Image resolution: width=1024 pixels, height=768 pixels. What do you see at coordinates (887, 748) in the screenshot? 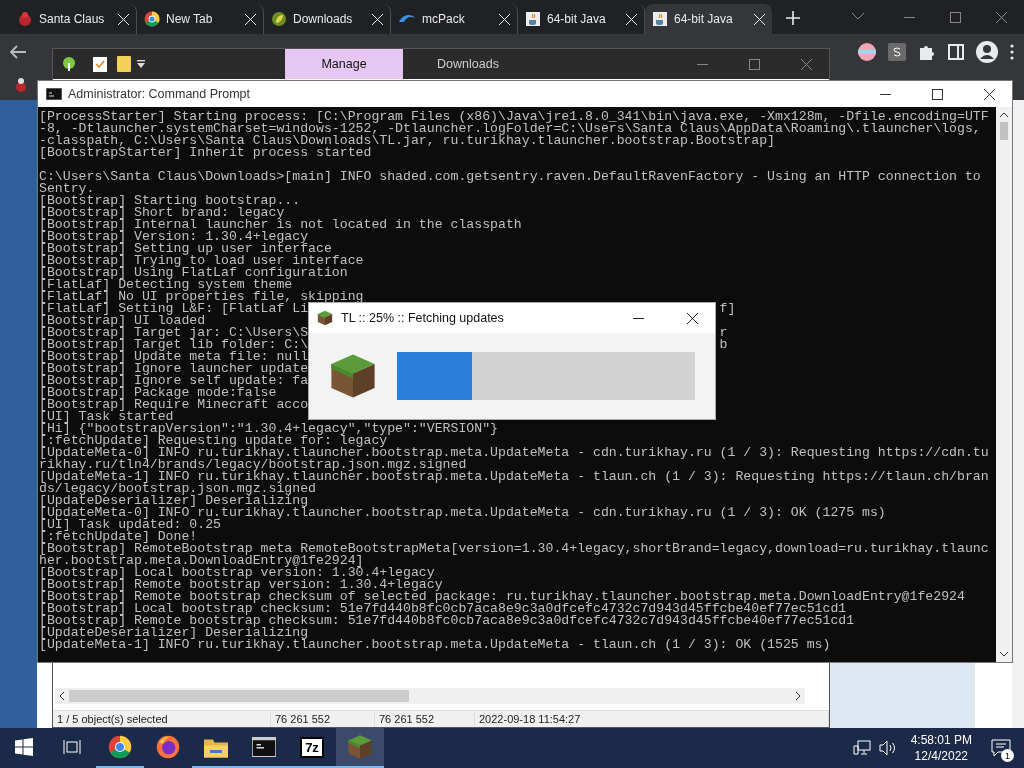
I see `volume-icon` at bounding box center [887, 748].